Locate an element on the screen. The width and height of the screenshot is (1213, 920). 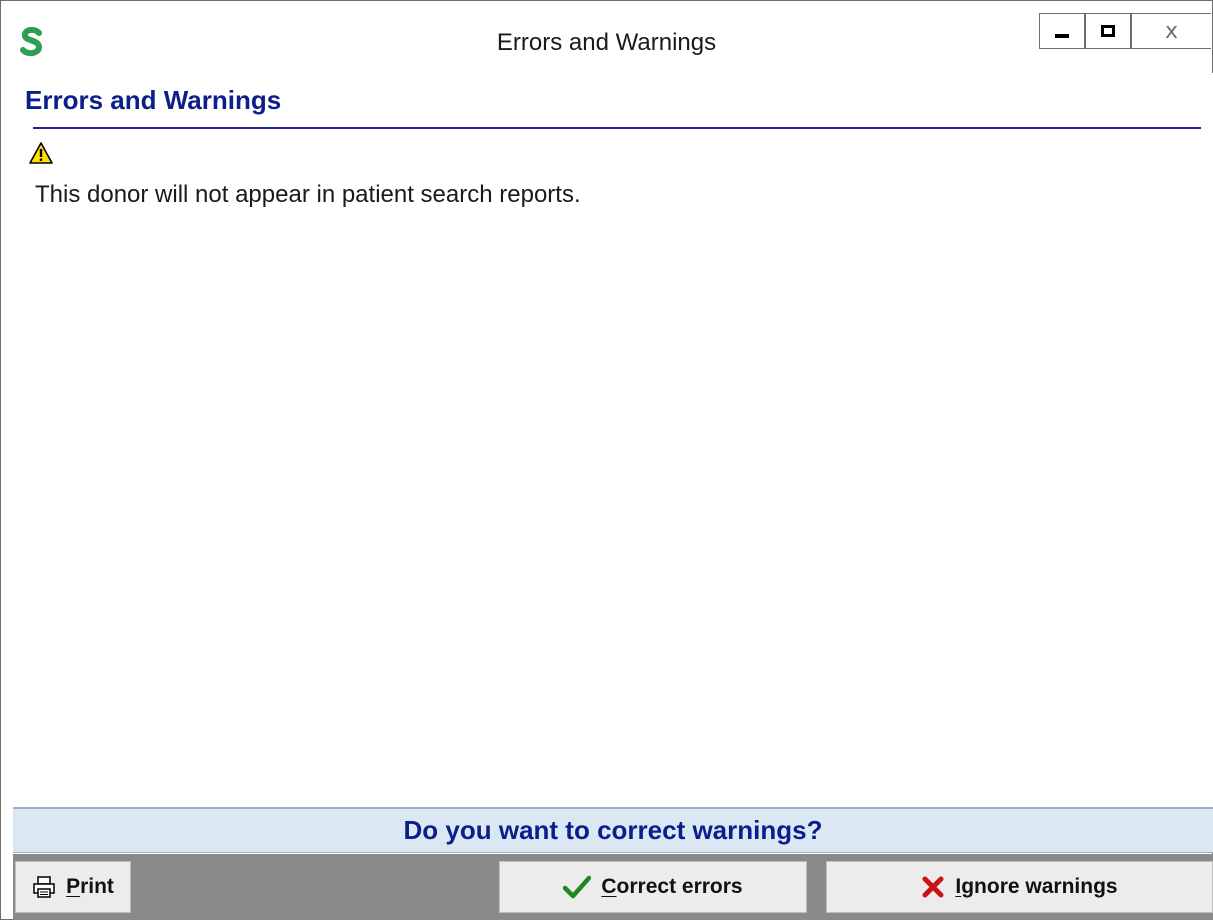
x-mark-icon is located at coordinates (933, 887).